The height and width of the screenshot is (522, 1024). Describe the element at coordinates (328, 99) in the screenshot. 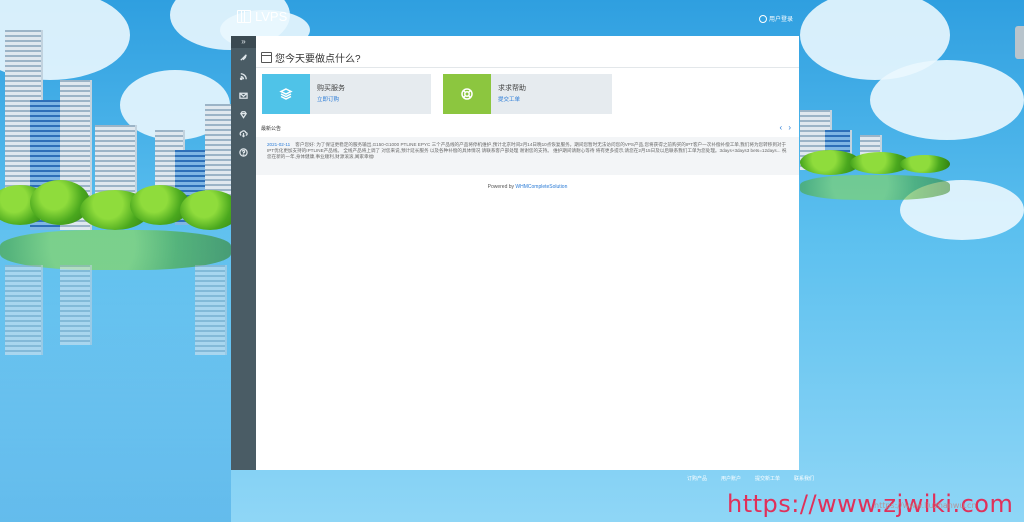

I see `order-now-link: 立即订购` at that location.